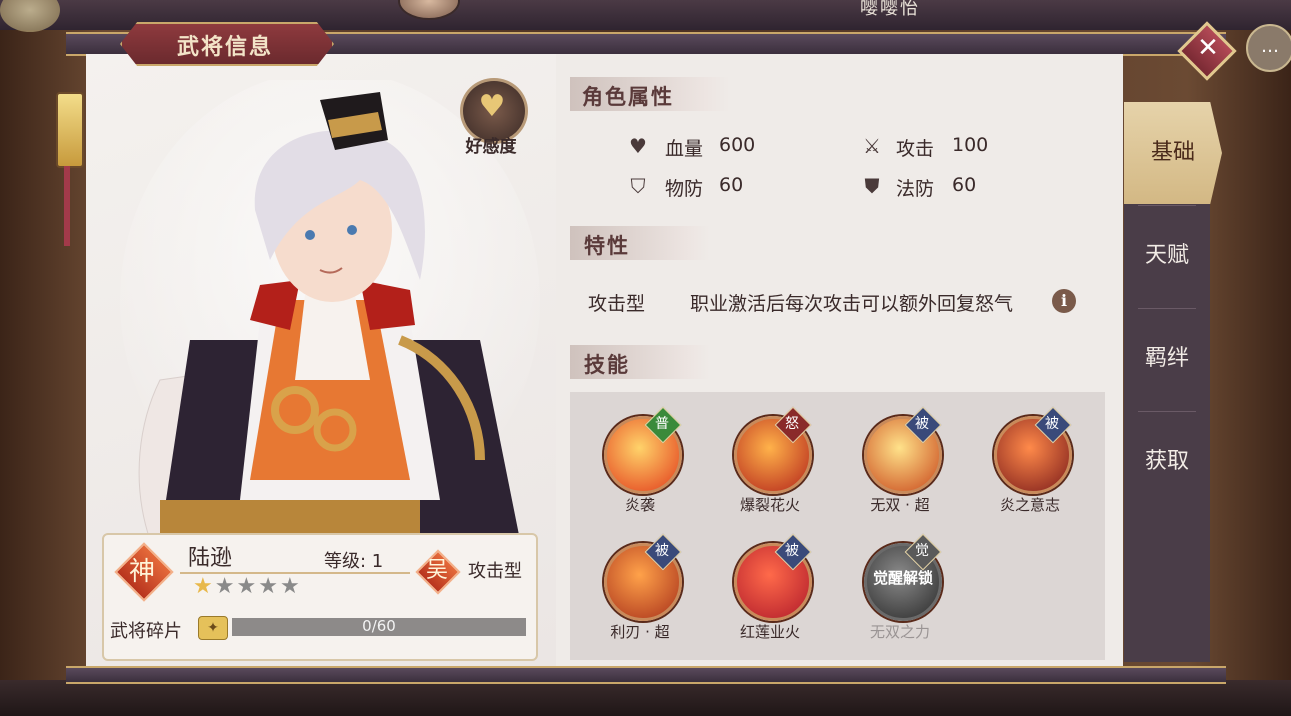 The image size is (1291, 716). Describe the element at coordinates (1208, 48) in the screenshot. I see `close-icon: ✕` at that location.